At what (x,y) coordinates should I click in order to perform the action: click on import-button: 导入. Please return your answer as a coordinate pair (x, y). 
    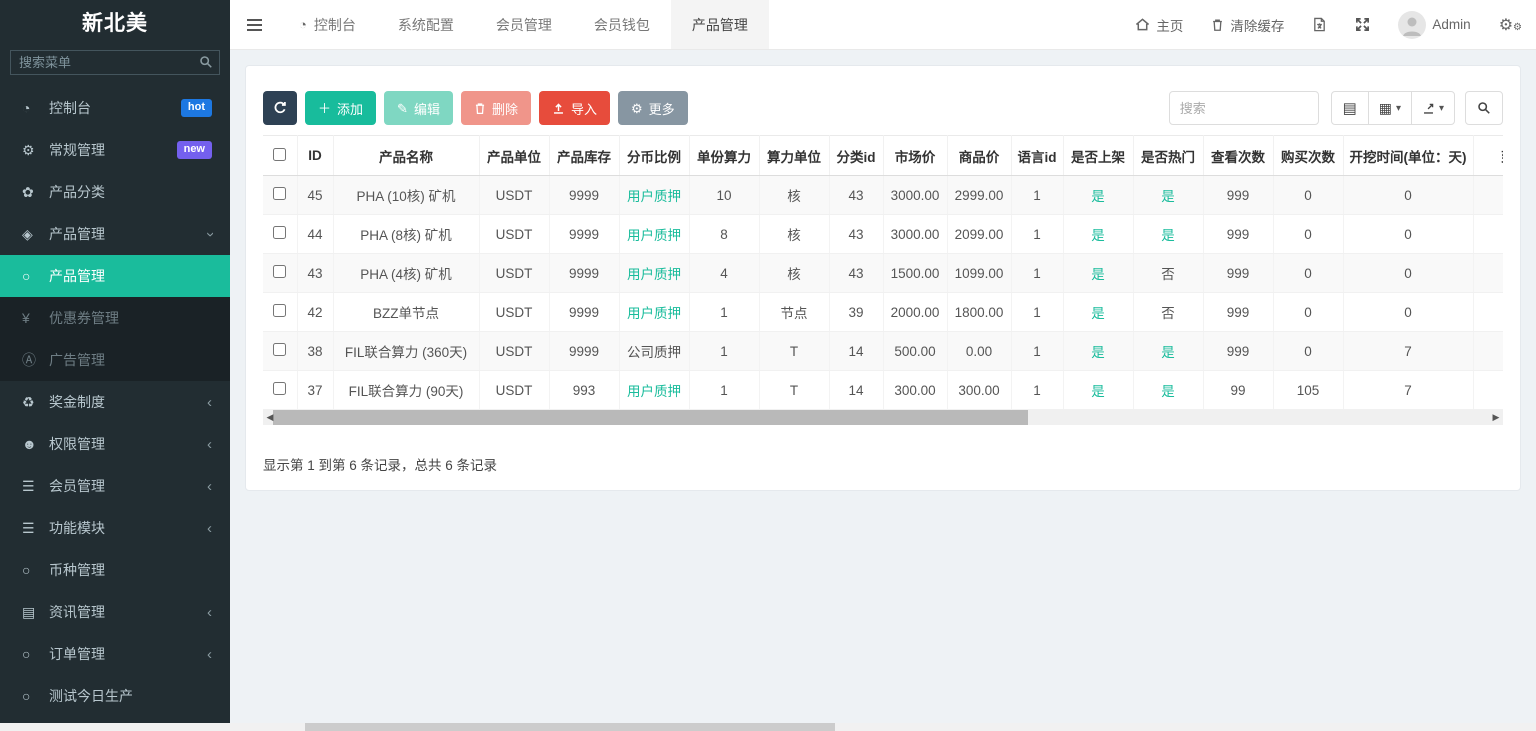
    Looking at the image, I should click on (574, 108).